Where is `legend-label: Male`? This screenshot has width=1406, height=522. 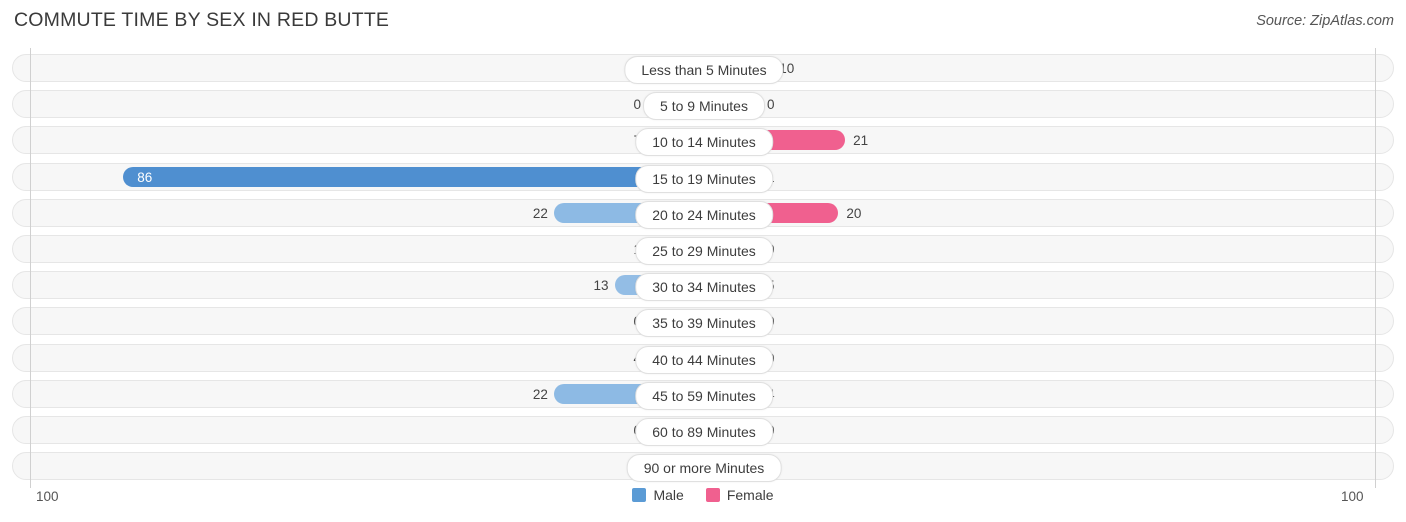 legend-label: Male is located at coordinates (668, 495).